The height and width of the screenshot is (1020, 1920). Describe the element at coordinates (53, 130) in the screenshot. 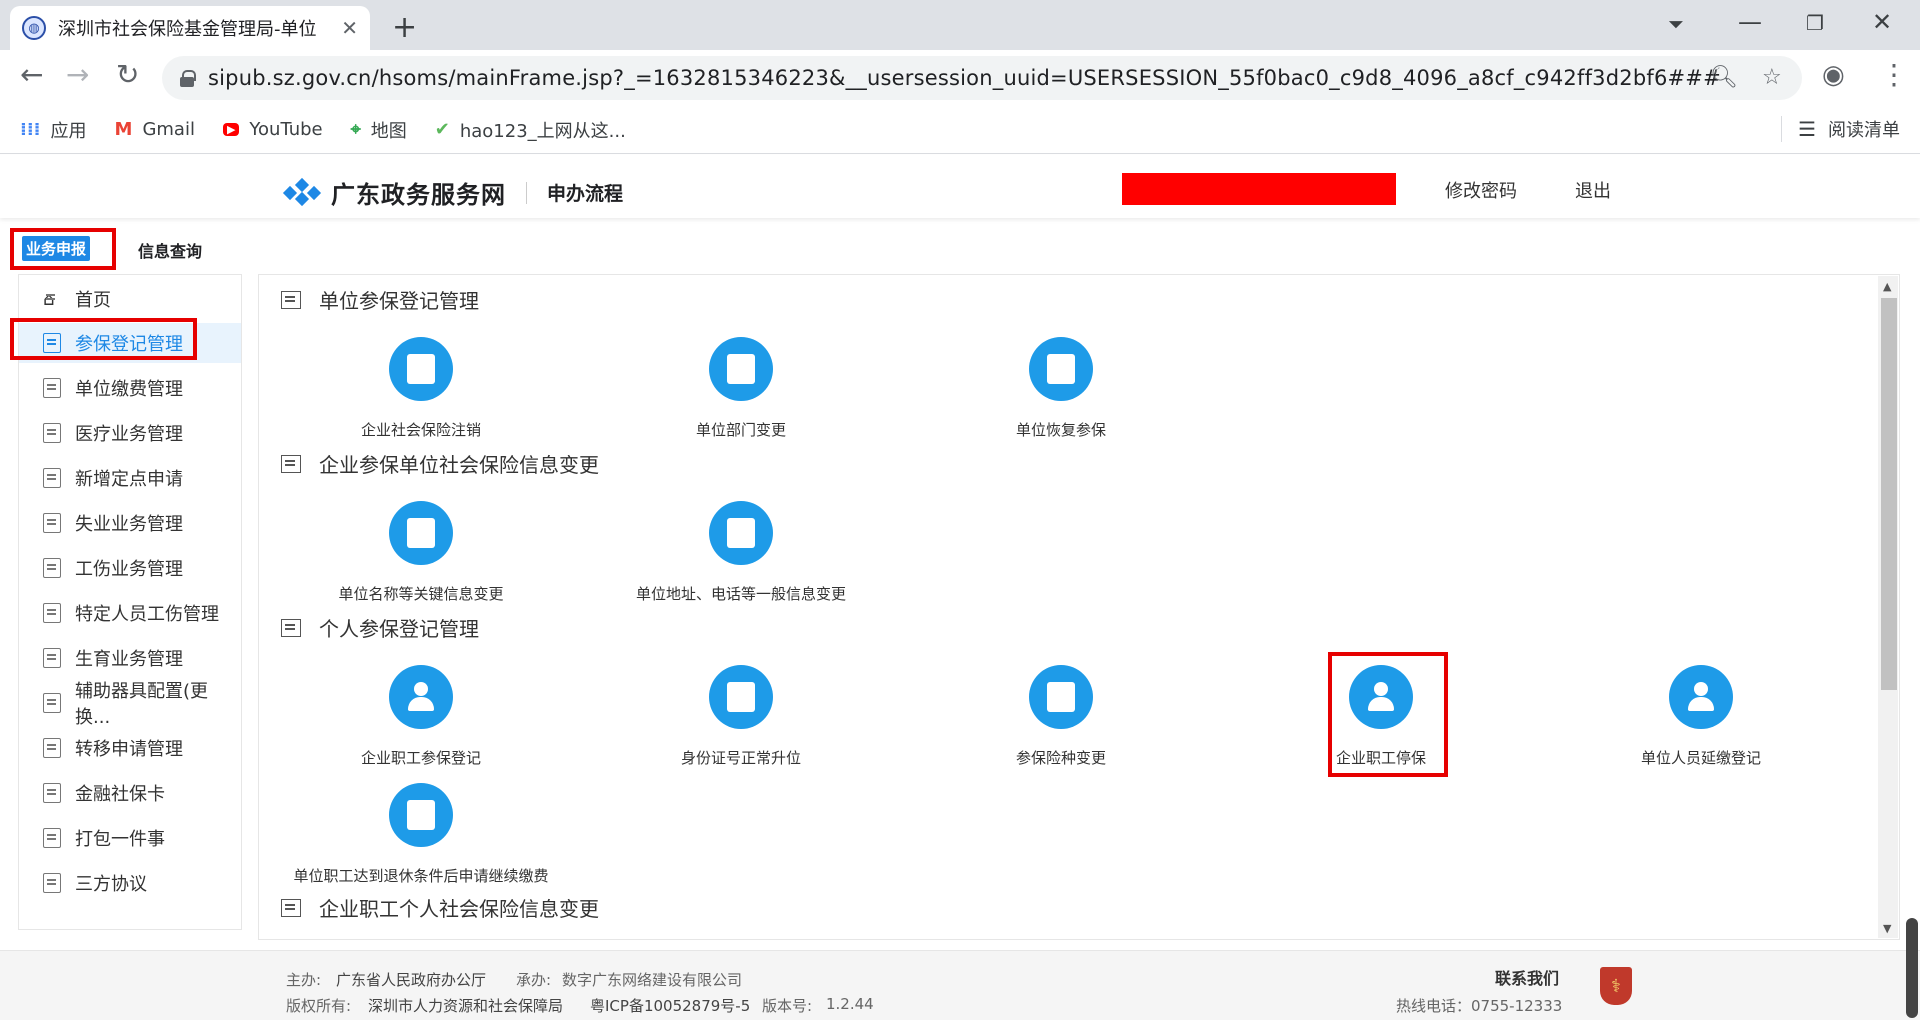

I see `bookmark-apps: ⁞⁞⁞ 应用` at that location.